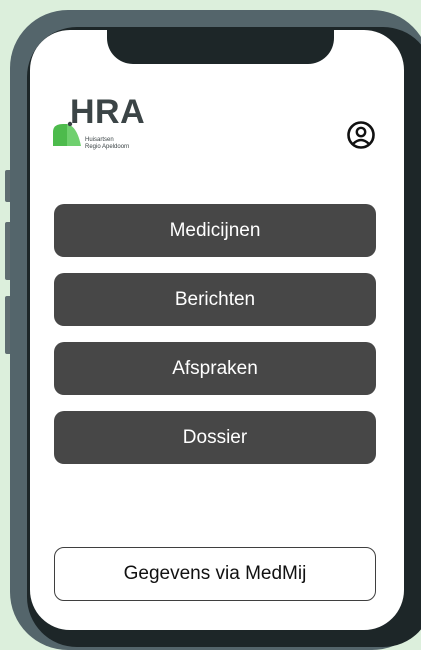 This screenshot has width=421, height=650. I want to click on phone-notch, so click(220, 47).